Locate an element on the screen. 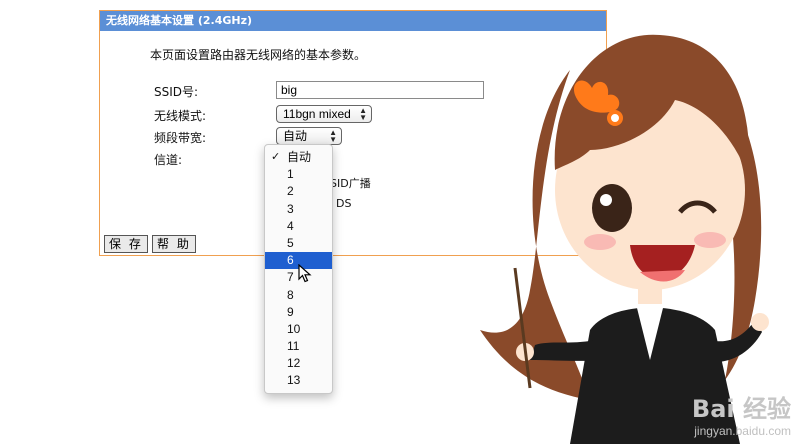 This screenshot has width=799, height=444. bandwidth-select: 自动 ▲ ▼ is located at coordinates (309, 136).